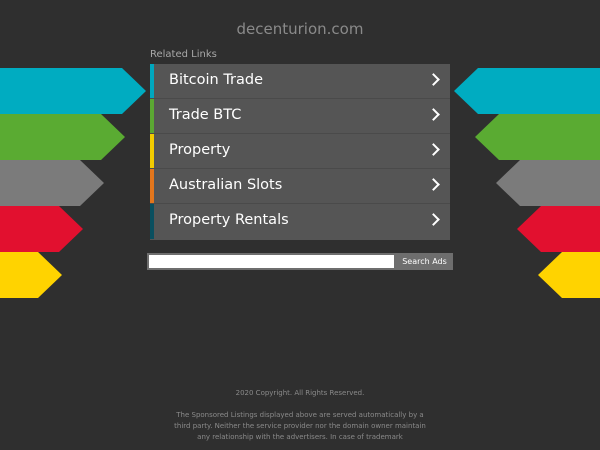 The height and width of the screenshot is (450, 600). I want to click on copyright-text: 2020 Copyright. All Rights Reserved., so click(300, 393).